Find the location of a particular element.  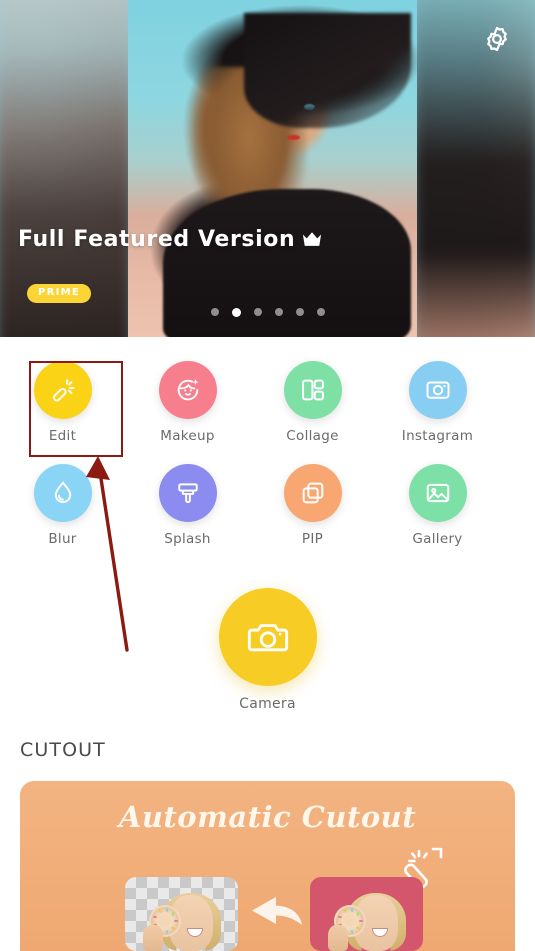

tool-splash-circle is located at coordinates (187, 493).